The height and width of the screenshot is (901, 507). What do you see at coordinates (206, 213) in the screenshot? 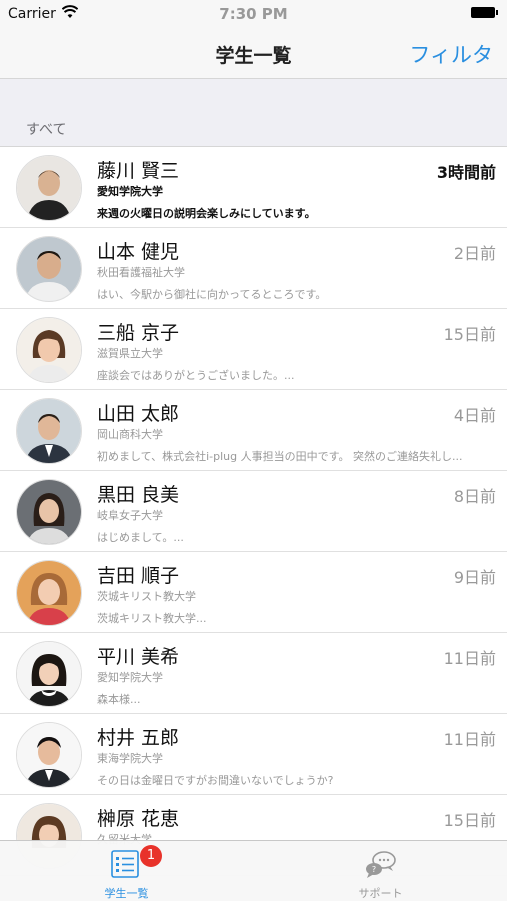
I see `message-preview: 来週の火曜日の説明会楽しみにしています。` at bounding box center [206, 213].